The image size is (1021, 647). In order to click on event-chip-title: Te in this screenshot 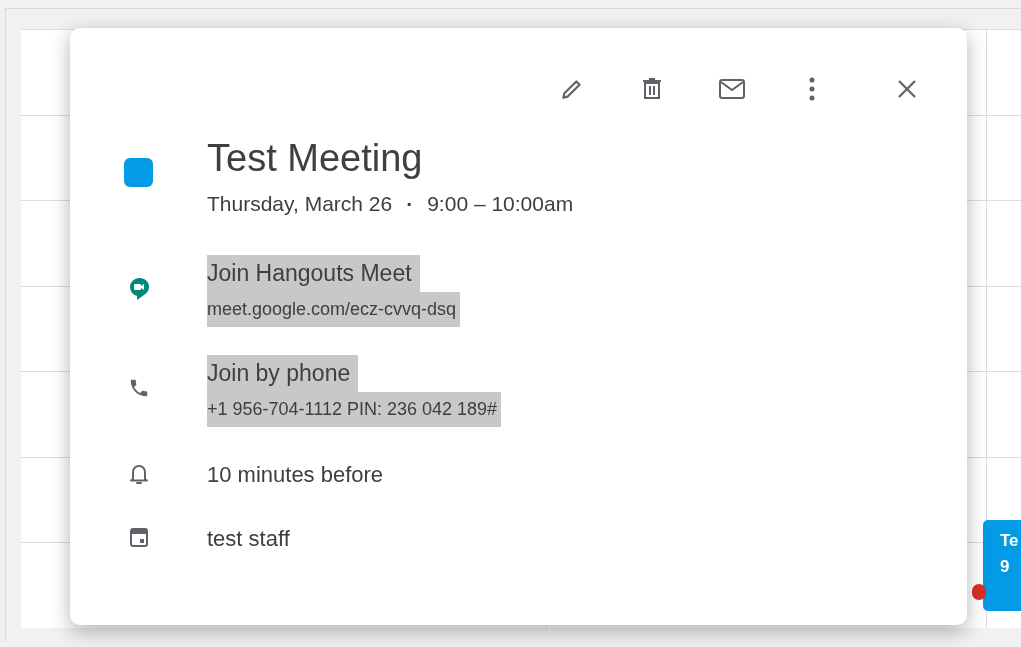, I will do `click(1010, 541)`.